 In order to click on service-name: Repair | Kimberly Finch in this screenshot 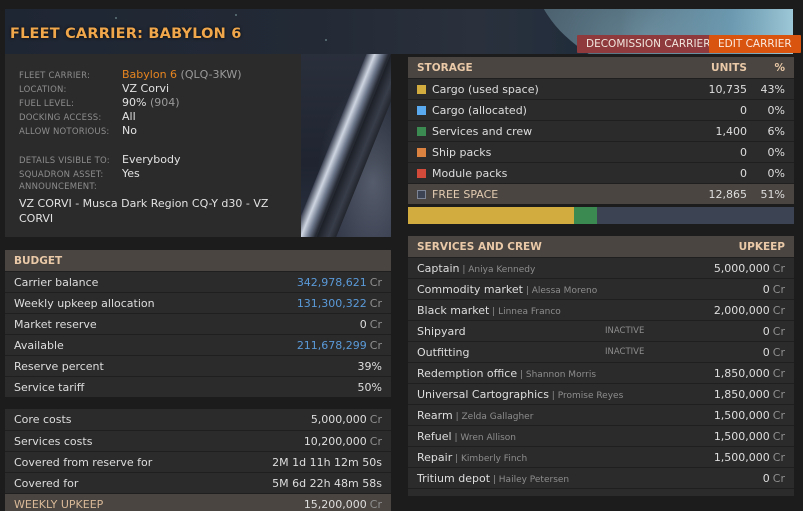, I will do `click(551, 457)`.